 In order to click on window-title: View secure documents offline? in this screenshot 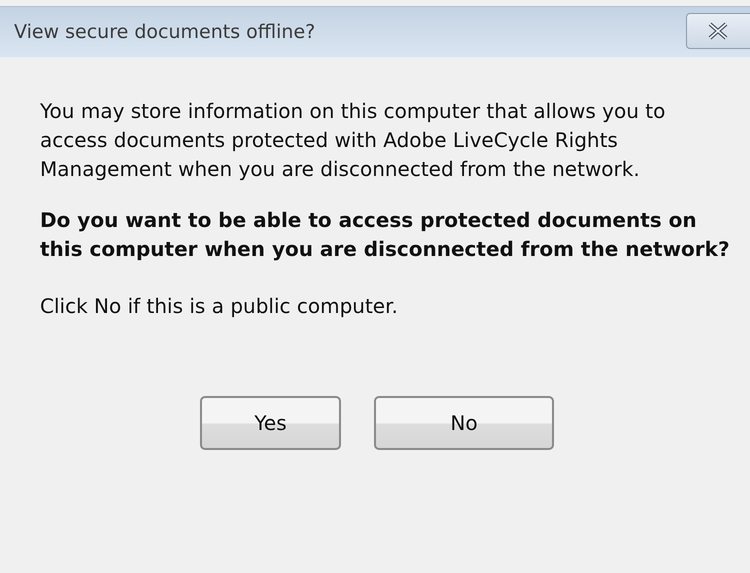, I will do `click(165, 32)`.